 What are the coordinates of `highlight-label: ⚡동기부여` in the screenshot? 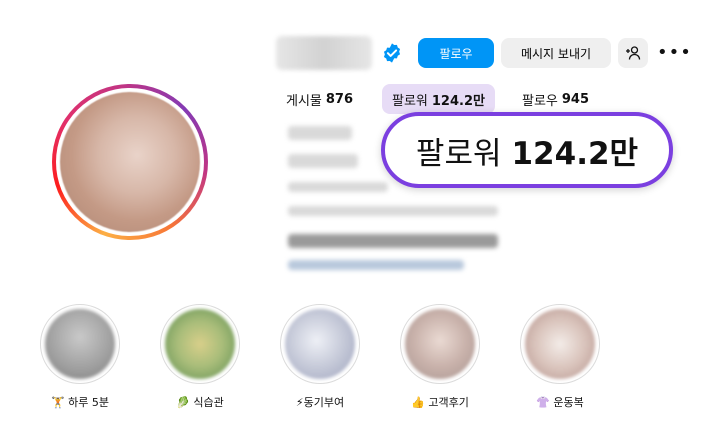 It's located at (320, 402).